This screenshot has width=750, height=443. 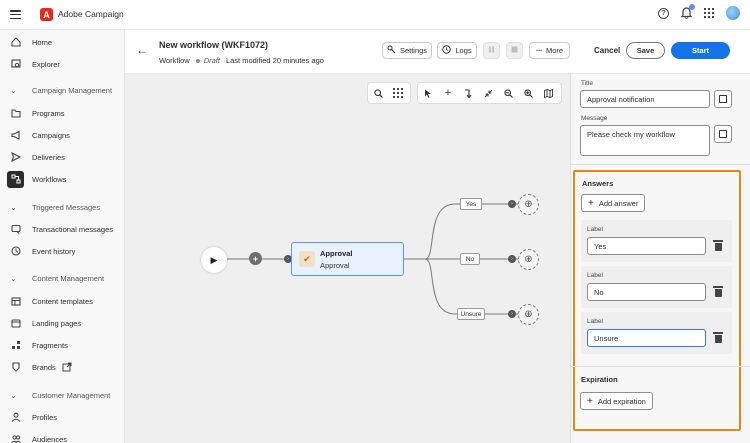 What do you see at coordinates (67, 367) in the screenshot?
I see `external-link-icon` at bounding box center [67, 367].